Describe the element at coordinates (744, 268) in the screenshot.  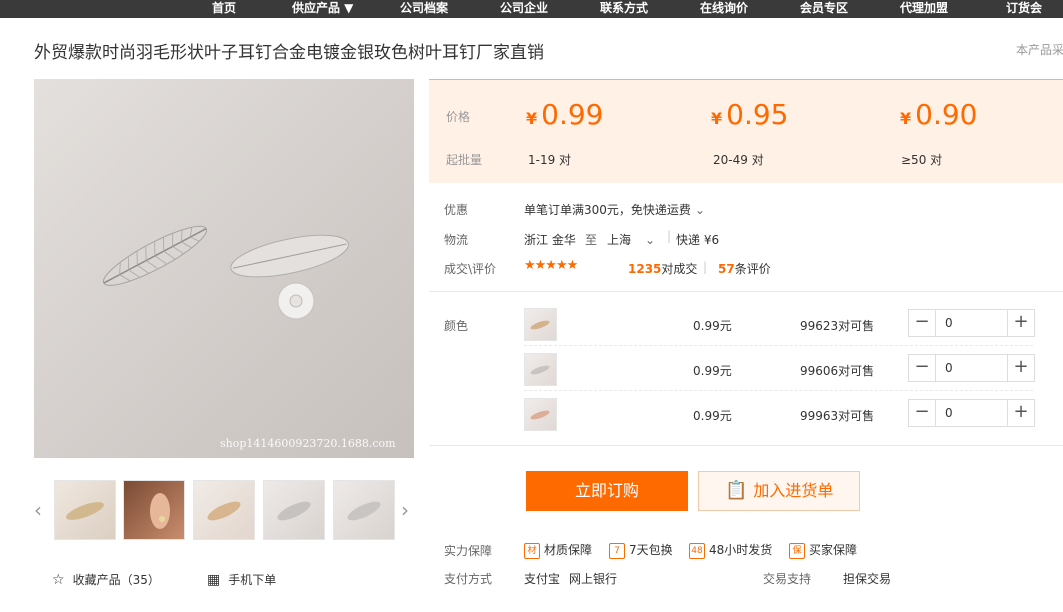
I see `reviews-count-link: 57条评价` at that location.